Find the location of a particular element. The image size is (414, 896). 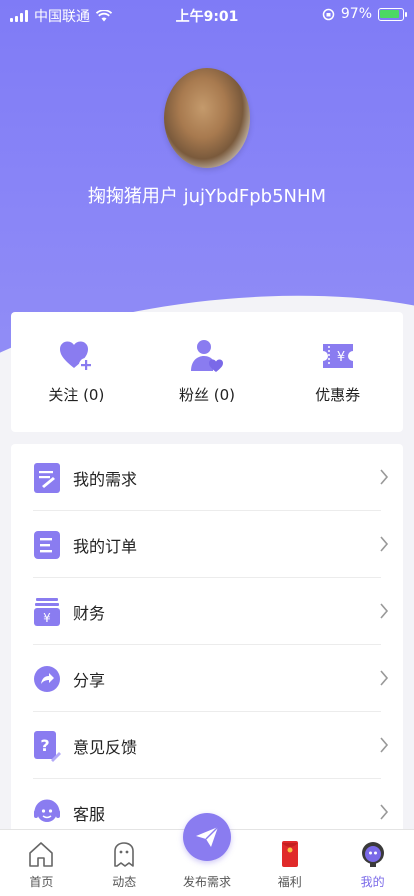

orientation-lock-icon is located at coordinates (328, 14).